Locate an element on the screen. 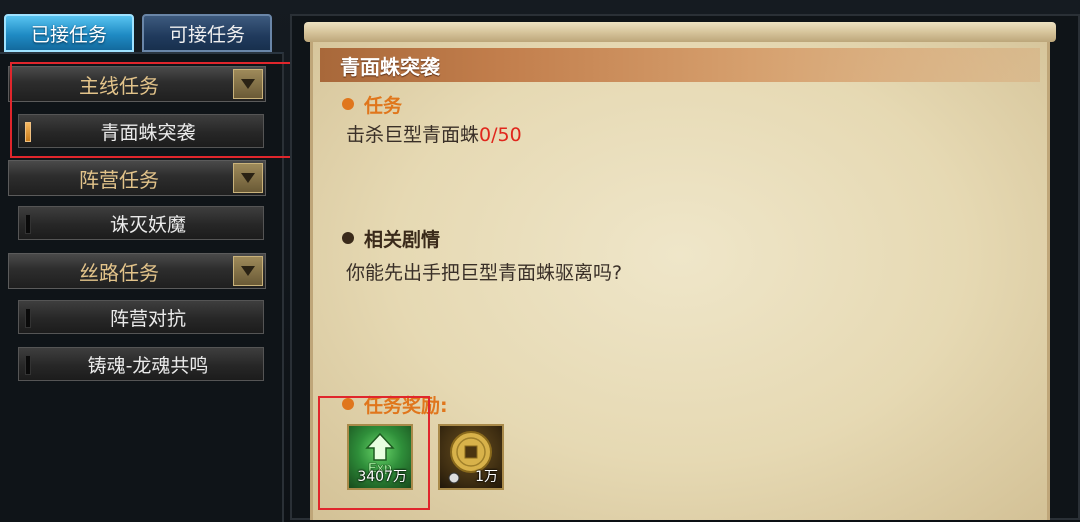 This screenshot has width=1080, height=522. category-silkroad-quest: 丝路任务 is located at coordinates (137, 271).